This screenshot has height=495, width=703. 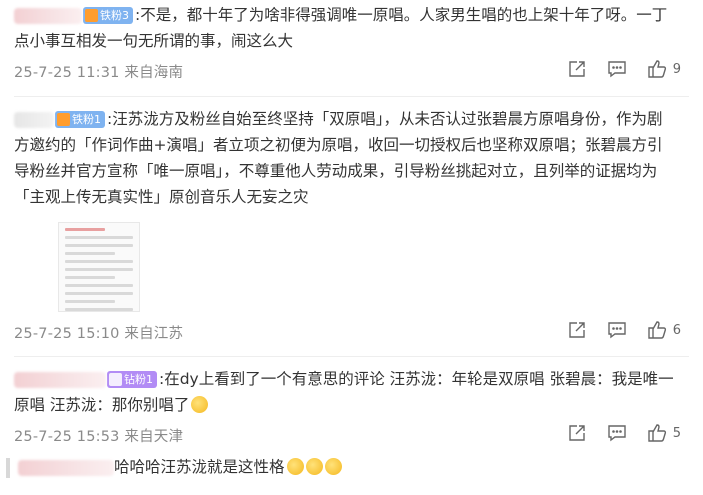 I want to click on reply-item: 哈哈哈汪苏泷就是这性格, so click(x=351, y=468).